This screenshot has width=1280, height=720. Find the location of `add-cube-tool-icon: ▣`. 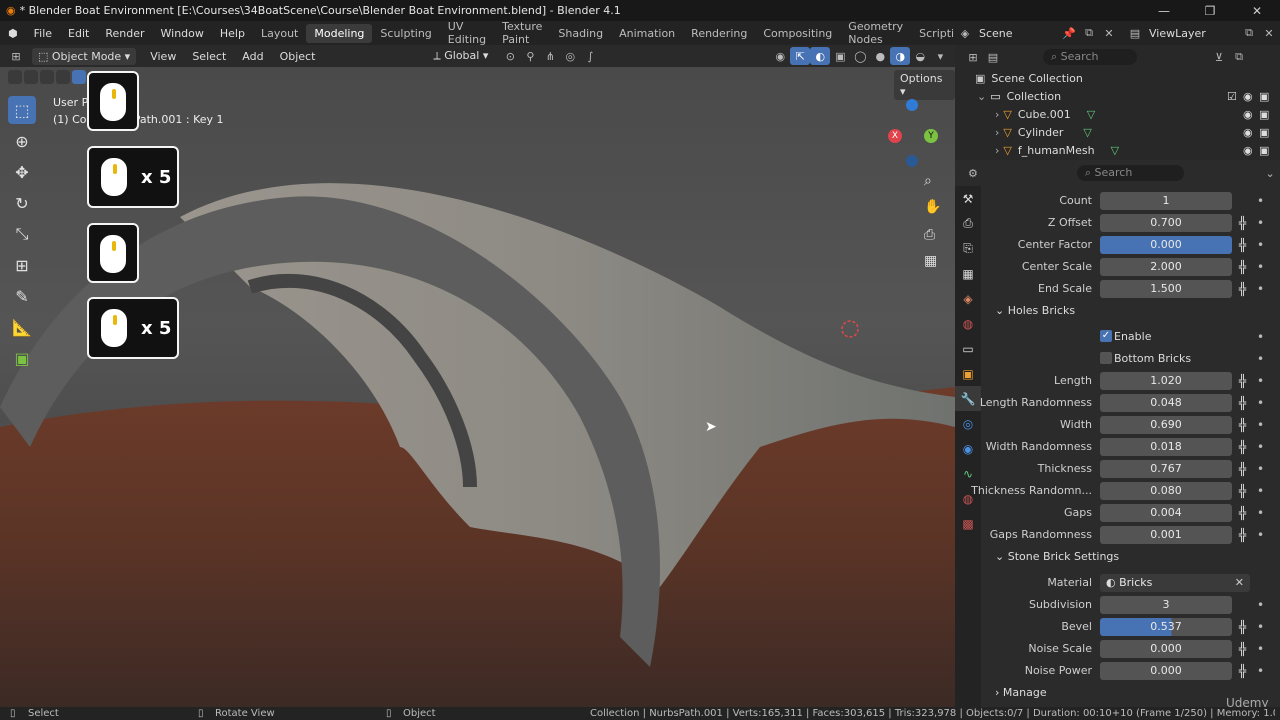

add-cube-tool-icon: ▣ is located at coordinates (22, 358).